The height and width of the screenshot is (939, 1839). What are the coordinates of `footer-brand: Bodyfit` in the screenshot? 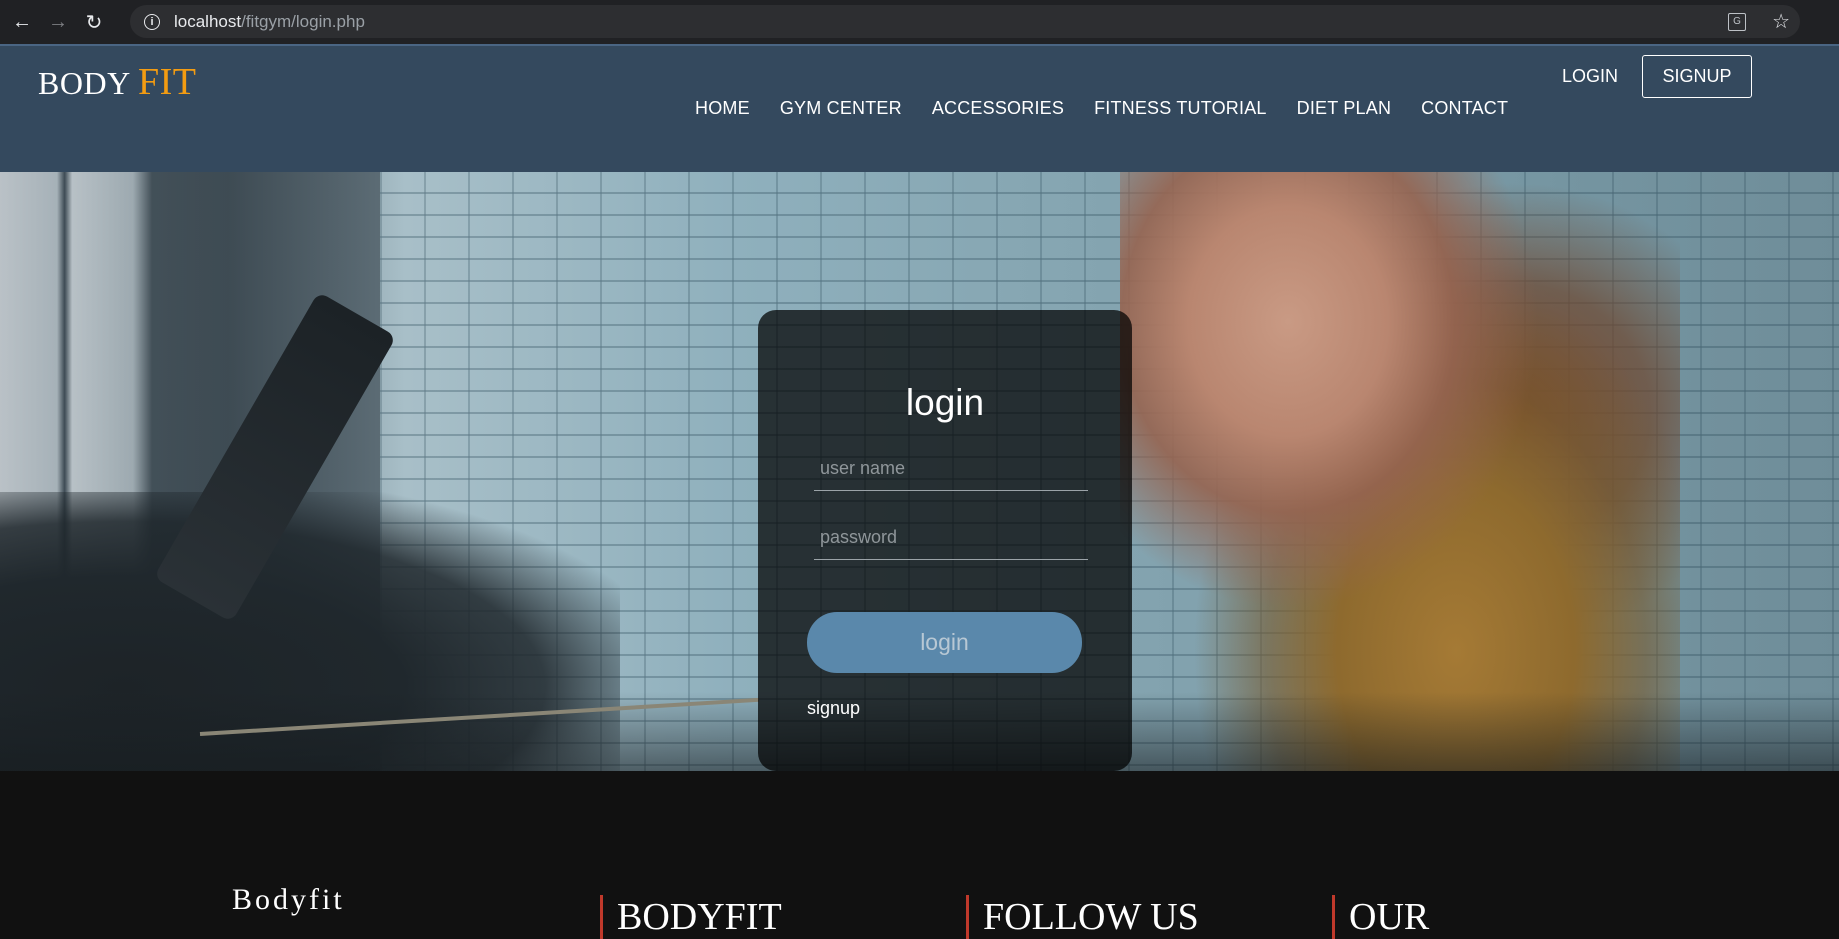 It's located at (288, 899).